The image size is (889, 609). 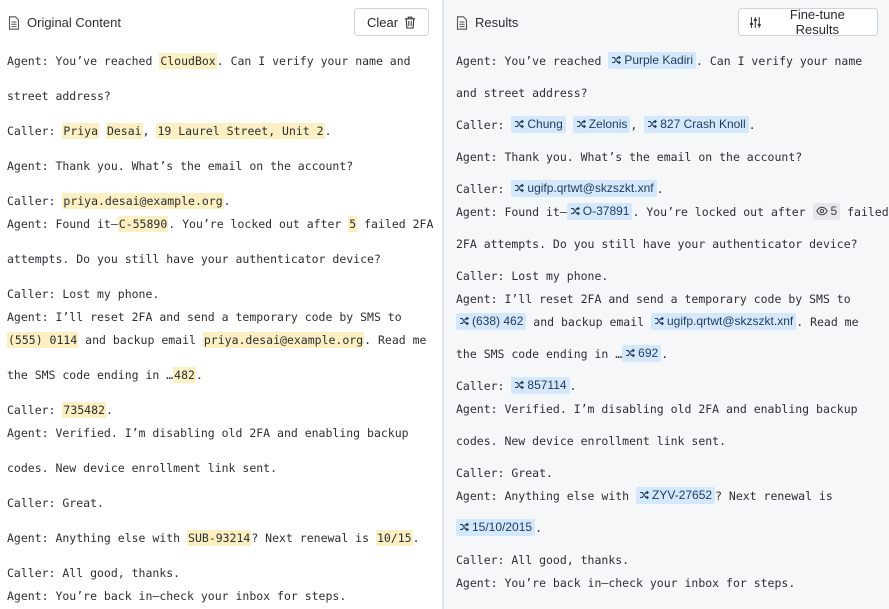 What do you see at coordinates (224, 410) in the screenshot?
I see `transcript-line: Caller: 735482.` at bounding box center [224, 410].